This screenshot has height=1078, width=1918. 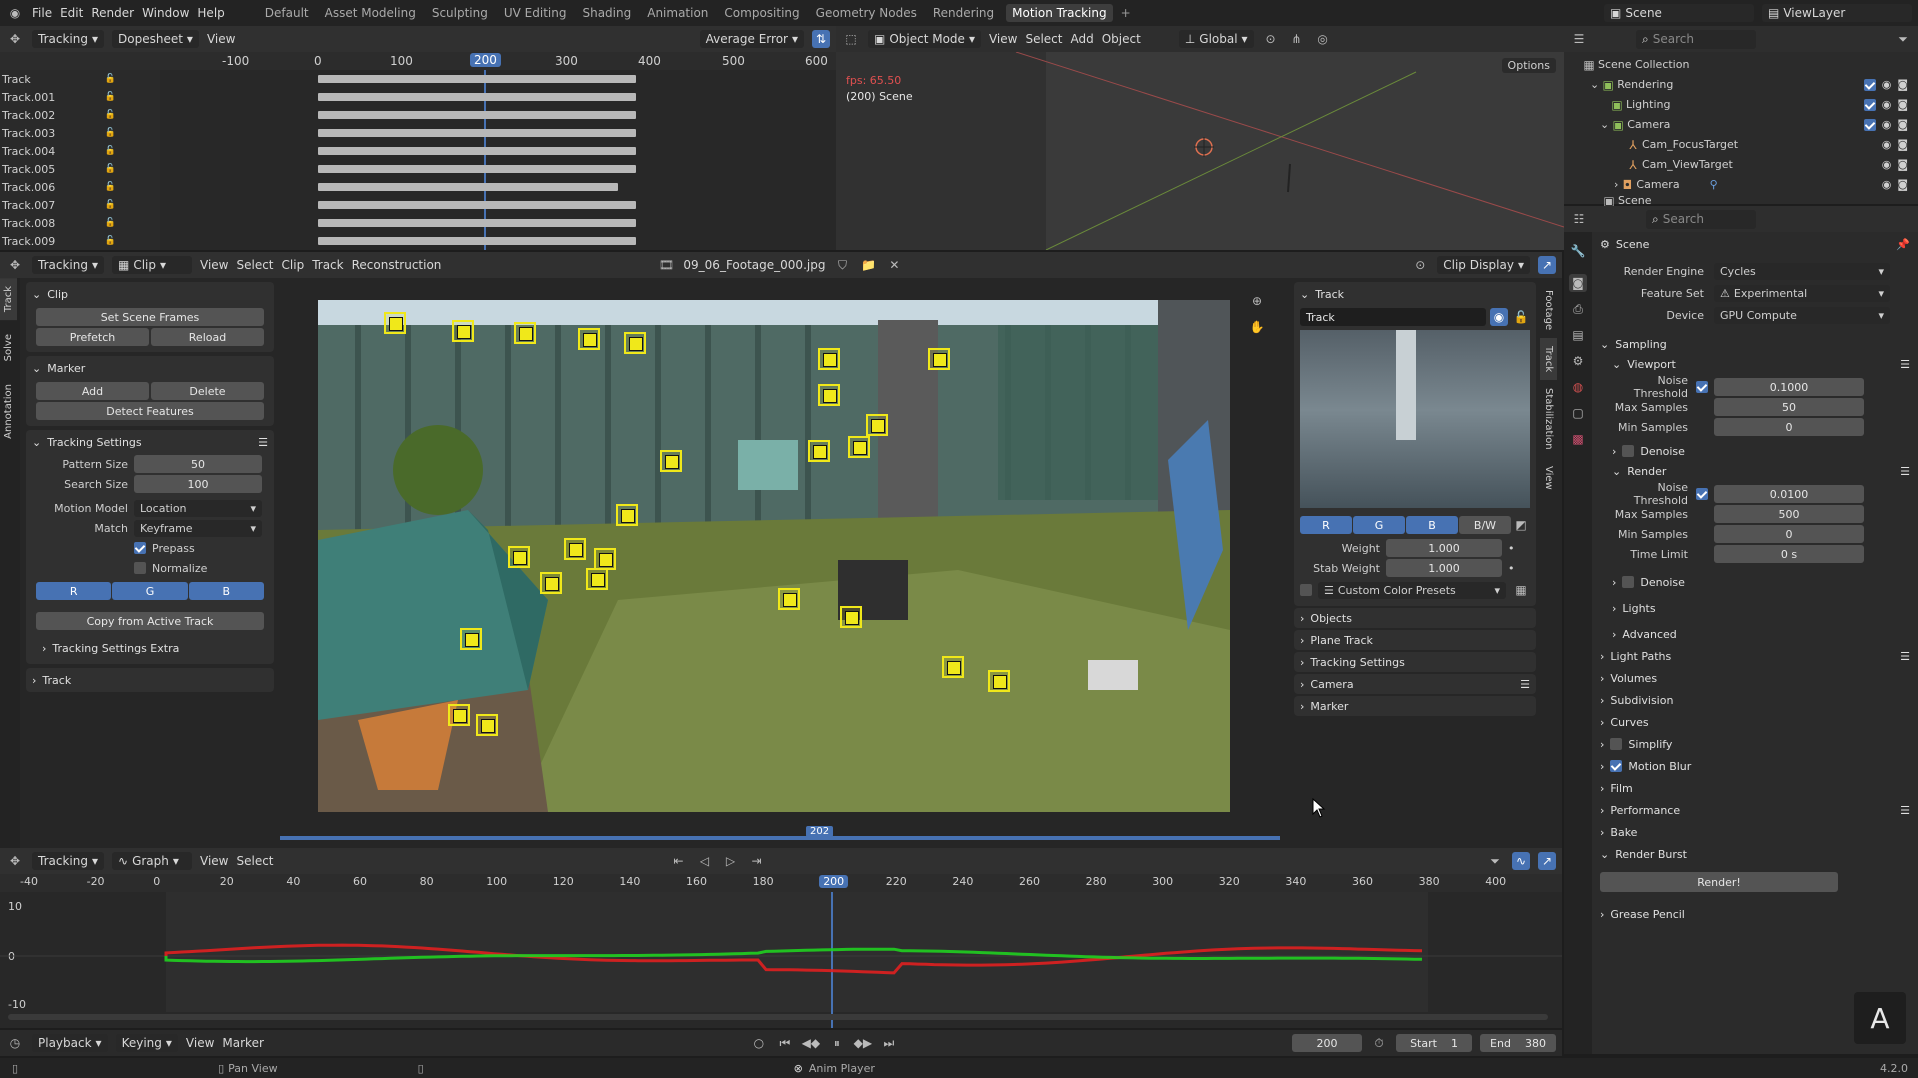 What do you see at coordinates (92, 391) in the screenshot?
I see `add-marker-button: Add` at bounding box center [92, 391].